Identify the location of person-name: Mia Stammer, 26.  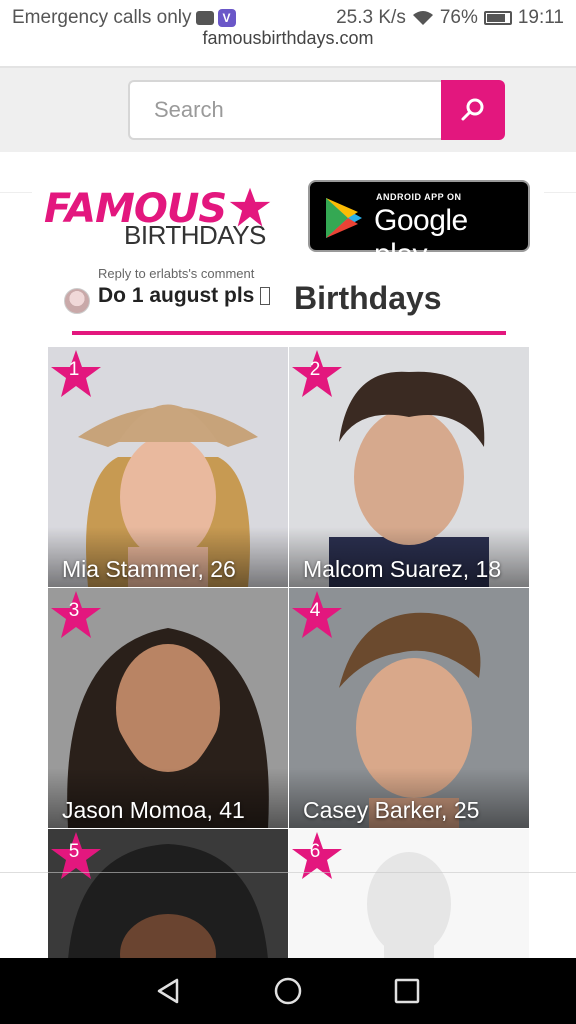
(149, 569).